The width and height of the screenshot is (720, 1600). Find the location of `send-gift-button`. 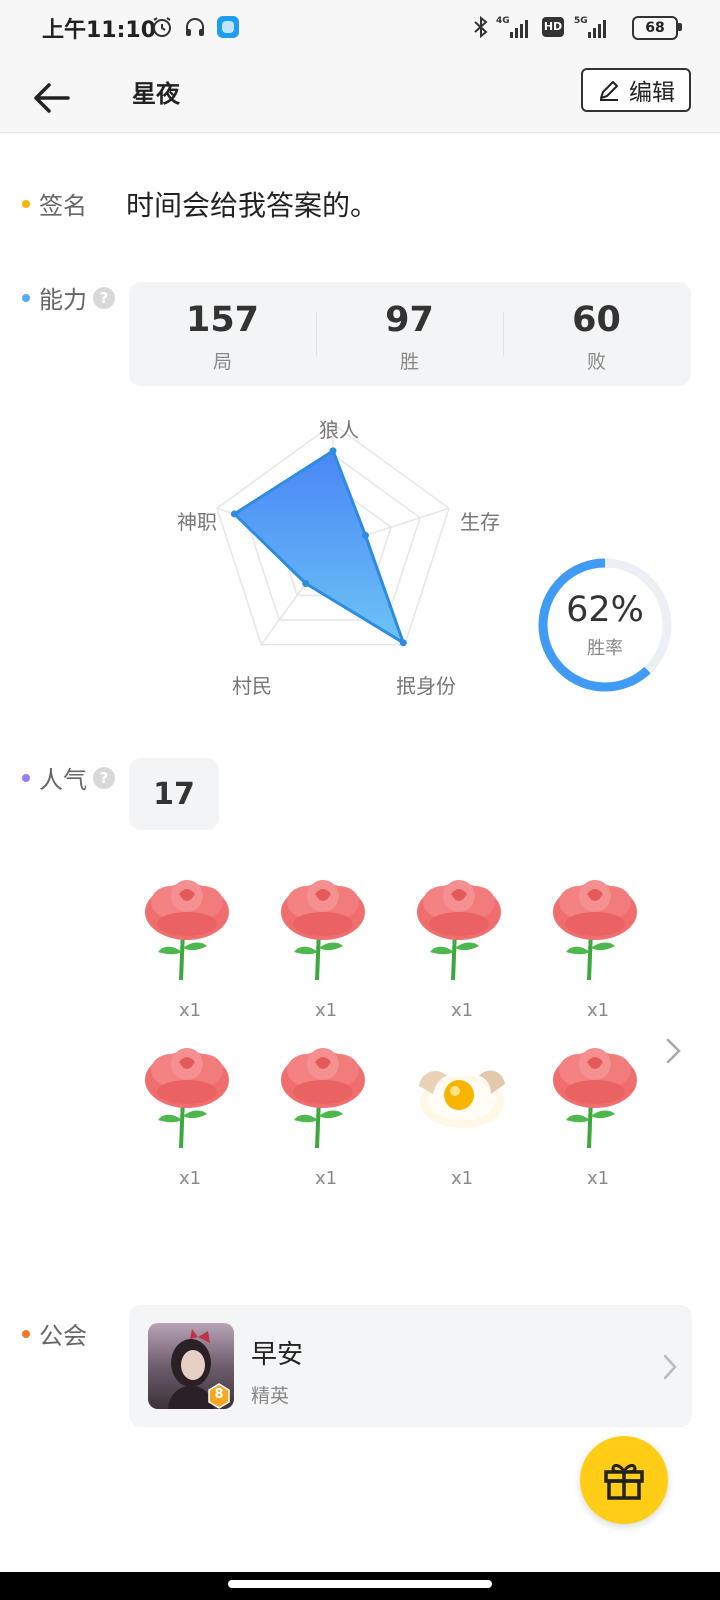

send-gift-button is located at coordinates (624, 1480).